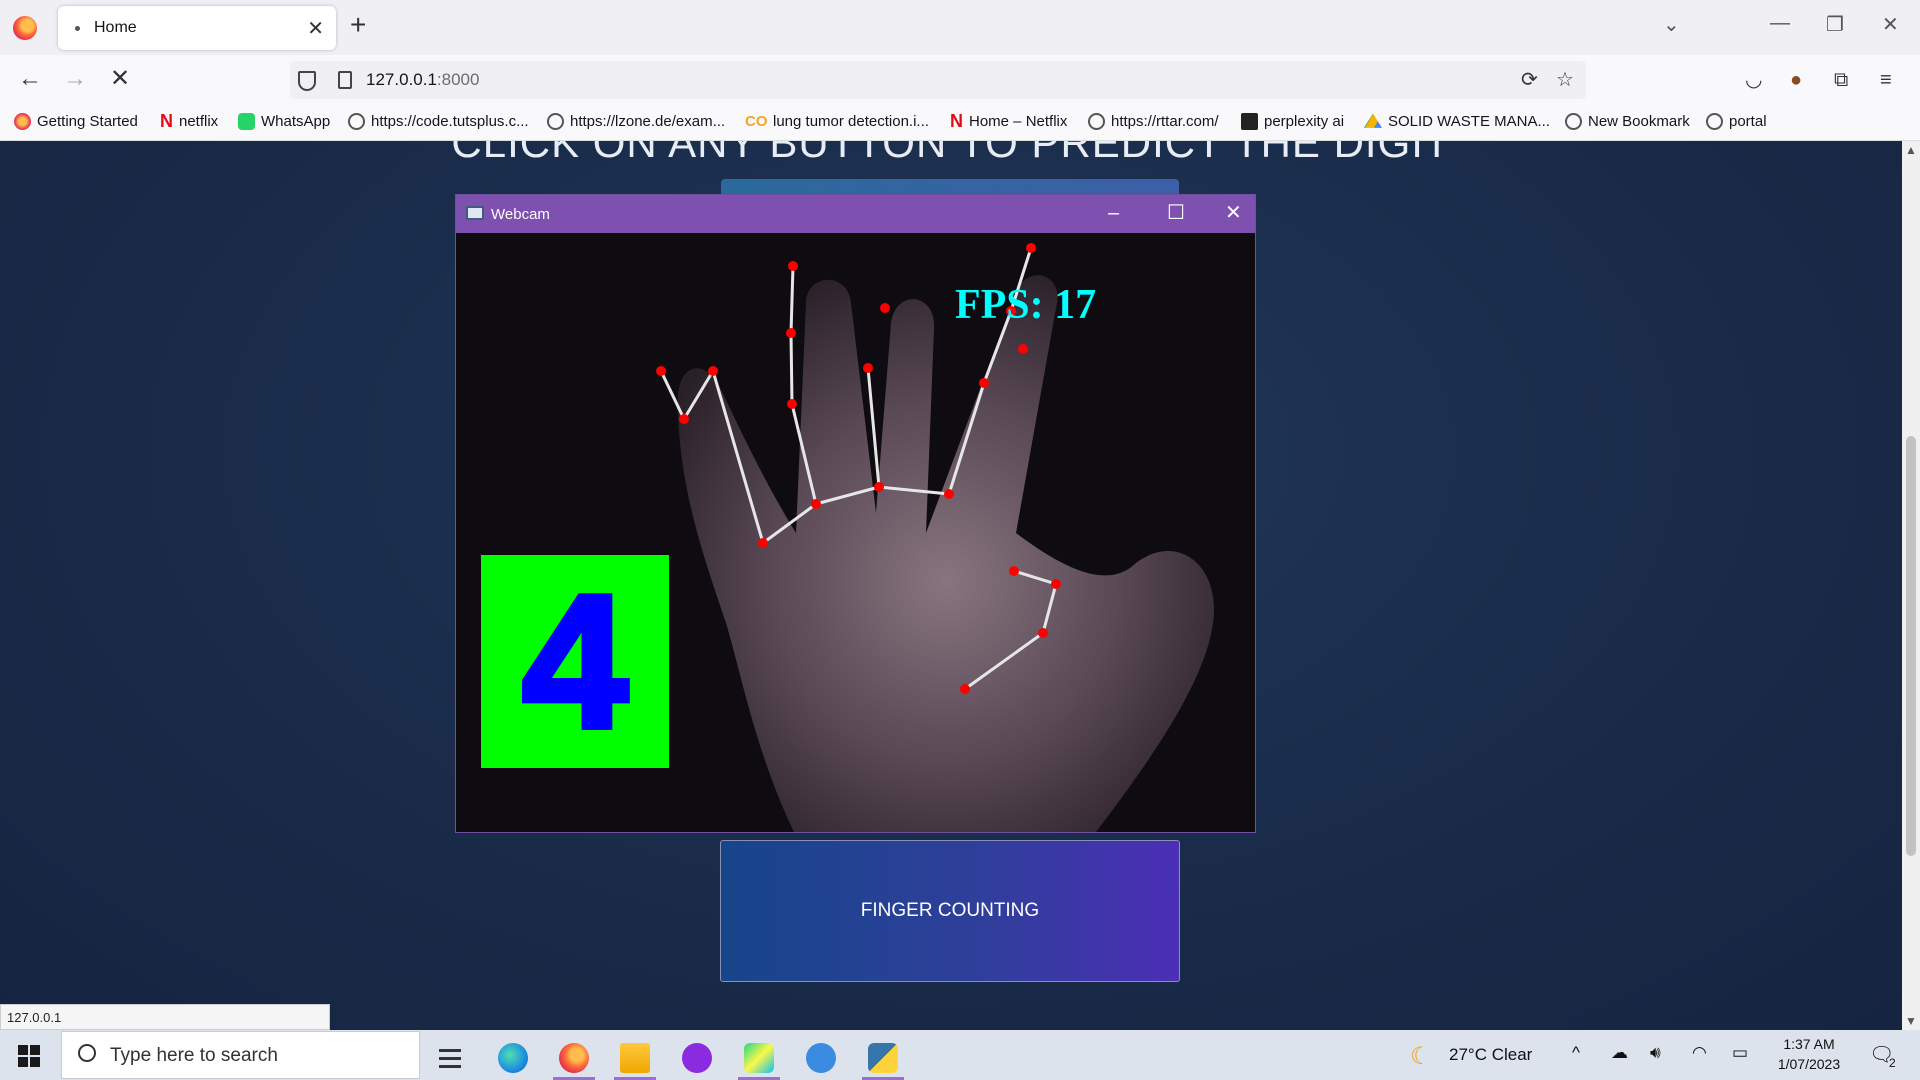 The image size is (1920, 1080). What do you see at coordinates (1841, 80) in the screenshot?
I see `extensions-icon: ⧉` at bounding box center [1841, 80].